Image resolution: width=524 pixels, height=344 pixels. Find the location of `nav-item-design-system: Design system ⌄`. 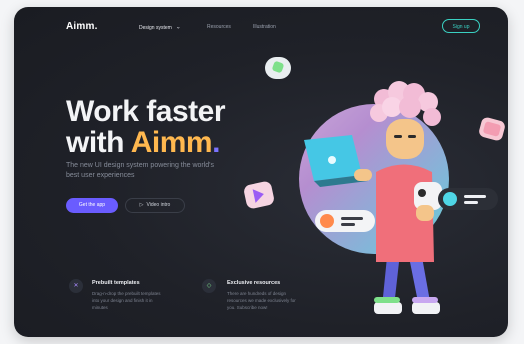

nav-item-design-system: Design system ⌄ is located at coordinates (160, 28).